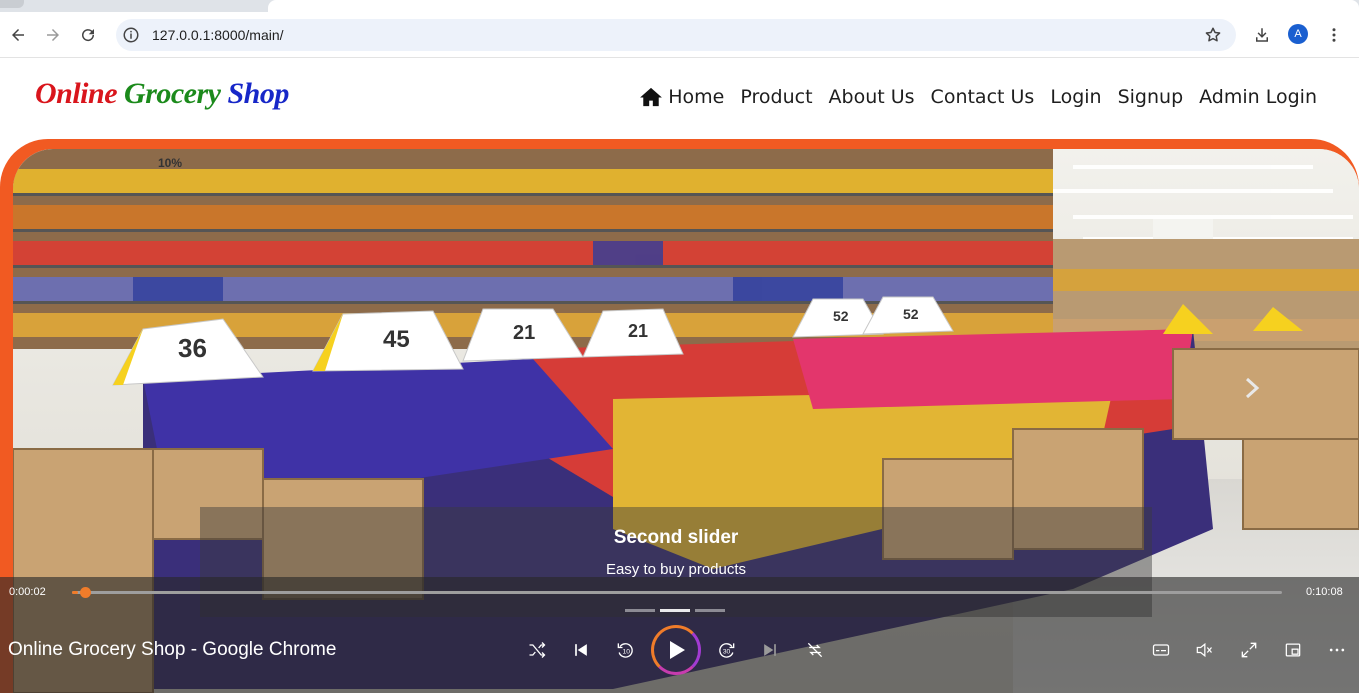 Image resolution: width=1359 pixels, height=693 pixels. What do you see at coordinates (776, 97) in the screenshot?
I see `nav-product: Product` at bounding box center [776, 97].